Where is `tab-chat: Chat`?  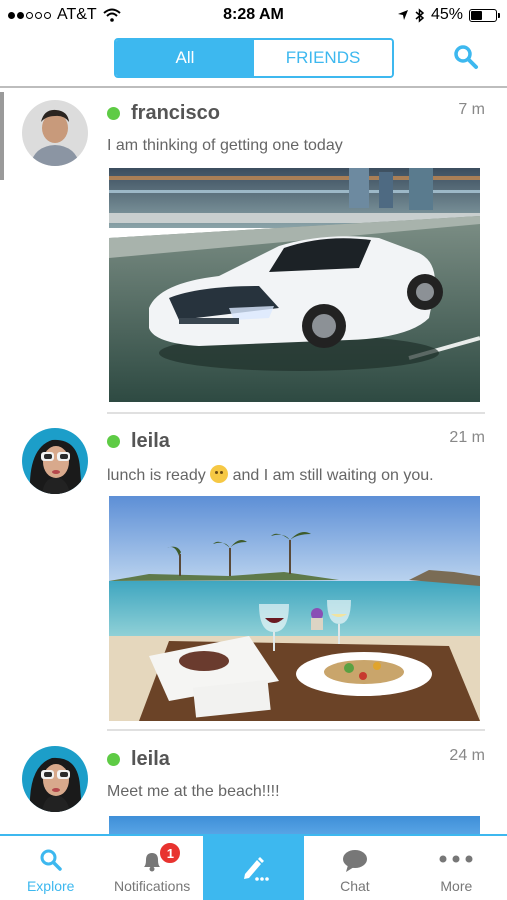 tab-chat: Chat is located at coordinates (354, 868).